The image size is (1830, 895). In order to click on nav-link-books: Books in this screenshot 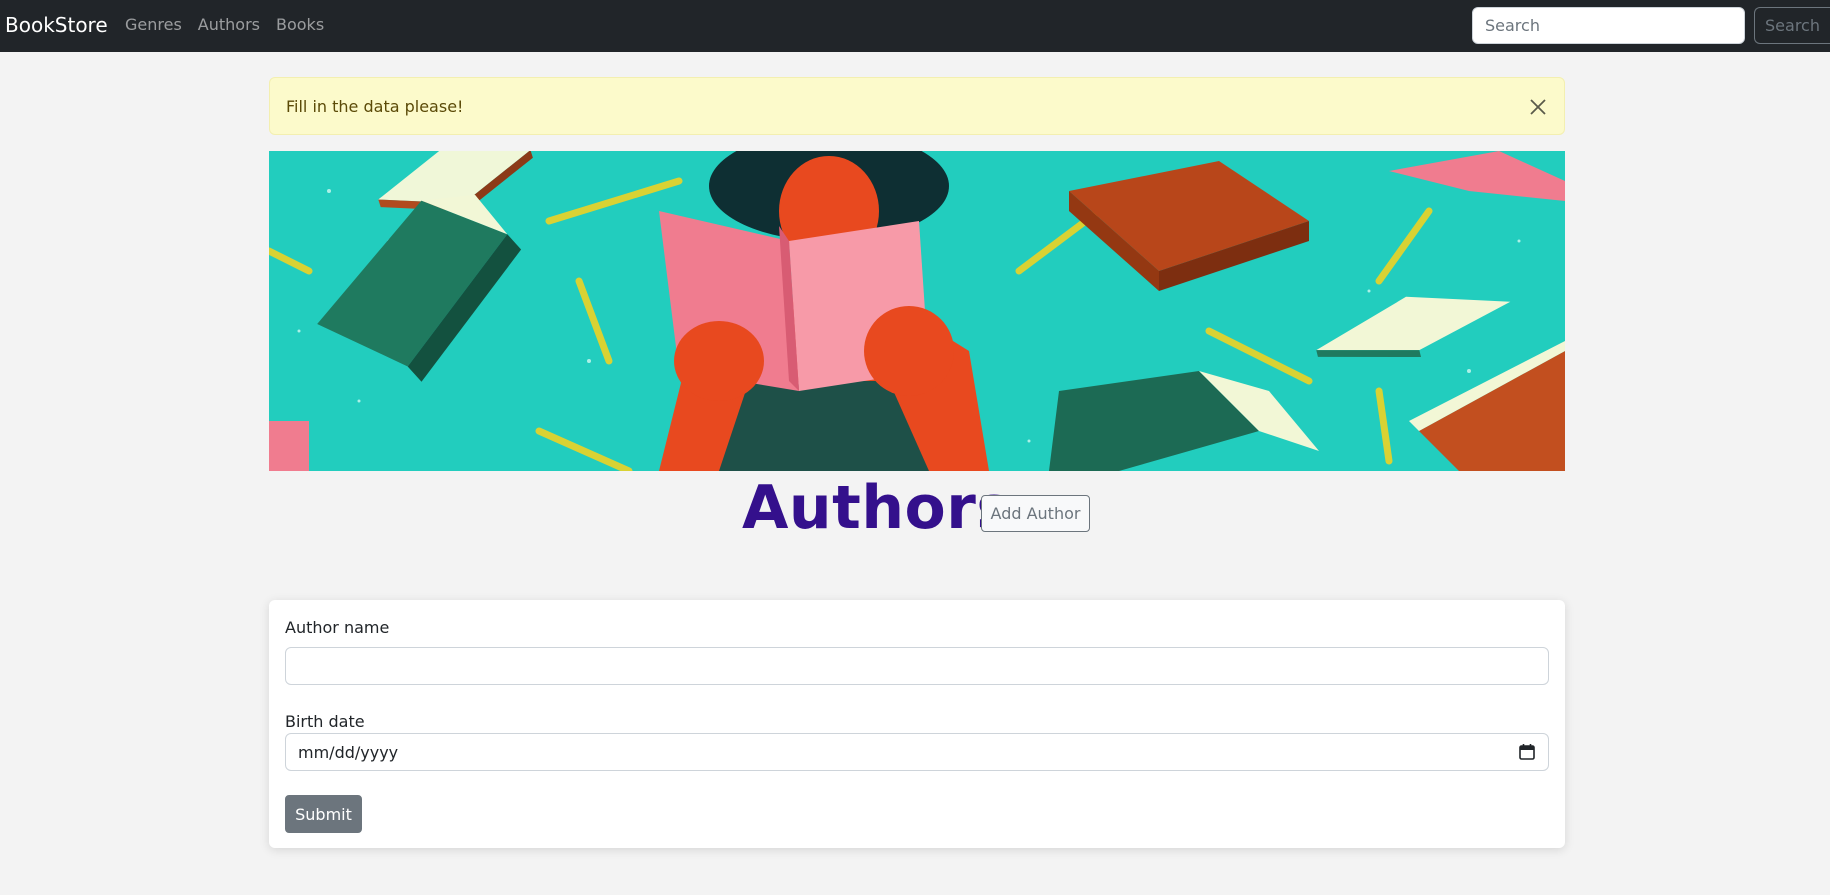, I will do `click(300, 25)`.